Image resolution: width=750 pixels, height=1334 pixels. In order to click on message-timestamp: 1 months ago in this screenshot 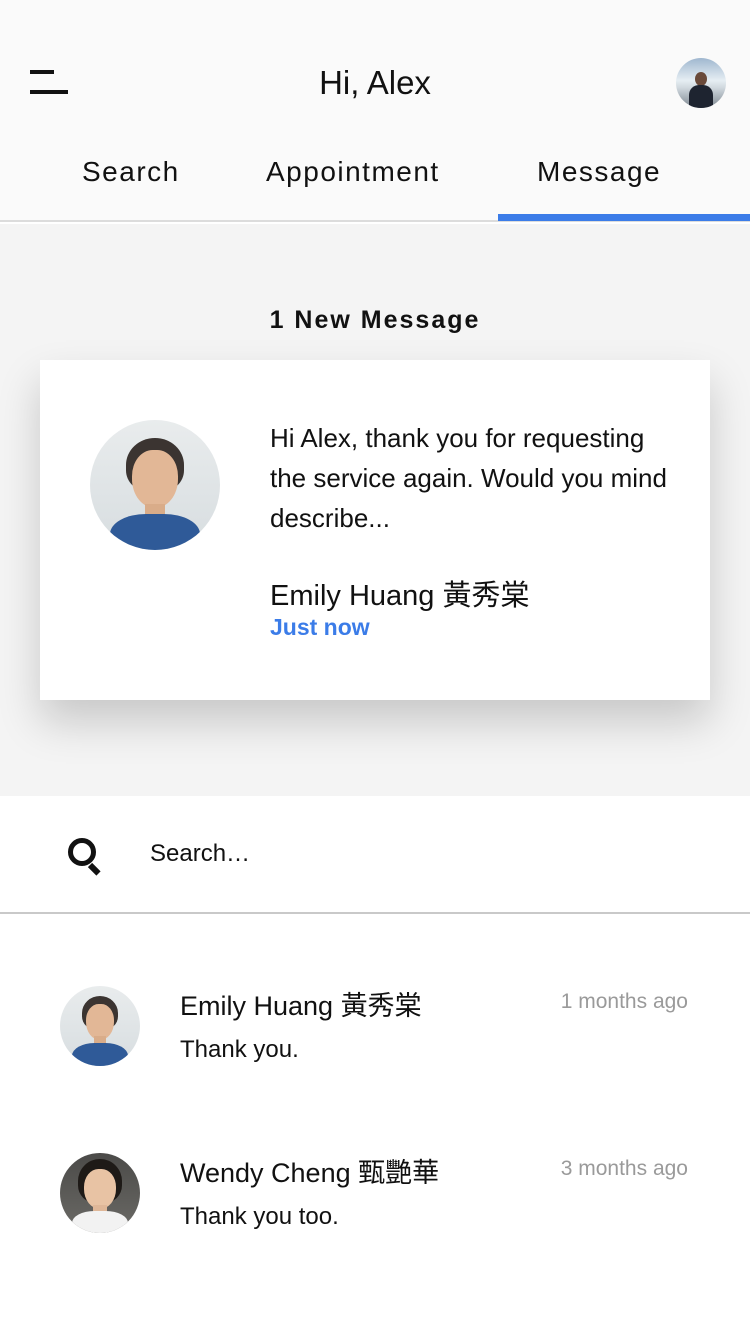, I will do `click(624, 1001)`.